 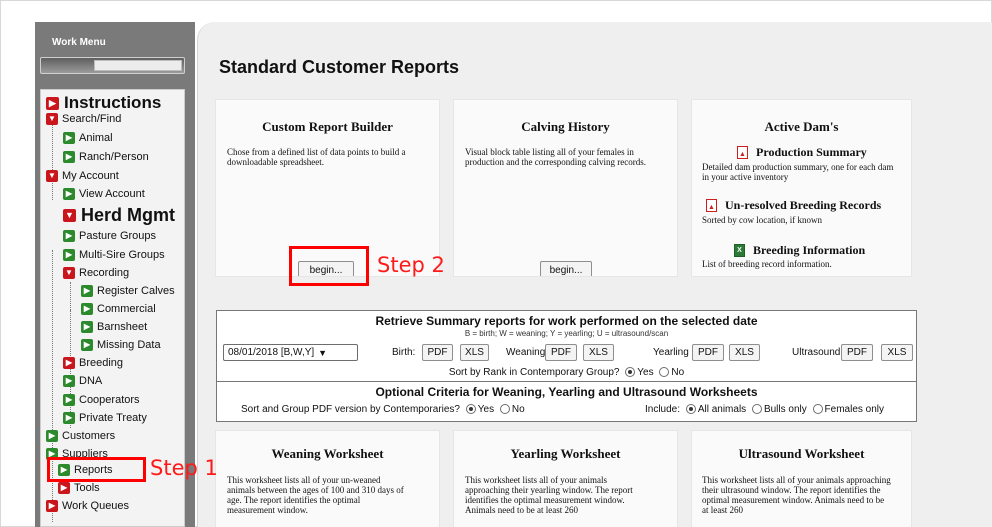 I want to click on sidebar-item-recording: ▼ Recording, so click(x=96, y=273).